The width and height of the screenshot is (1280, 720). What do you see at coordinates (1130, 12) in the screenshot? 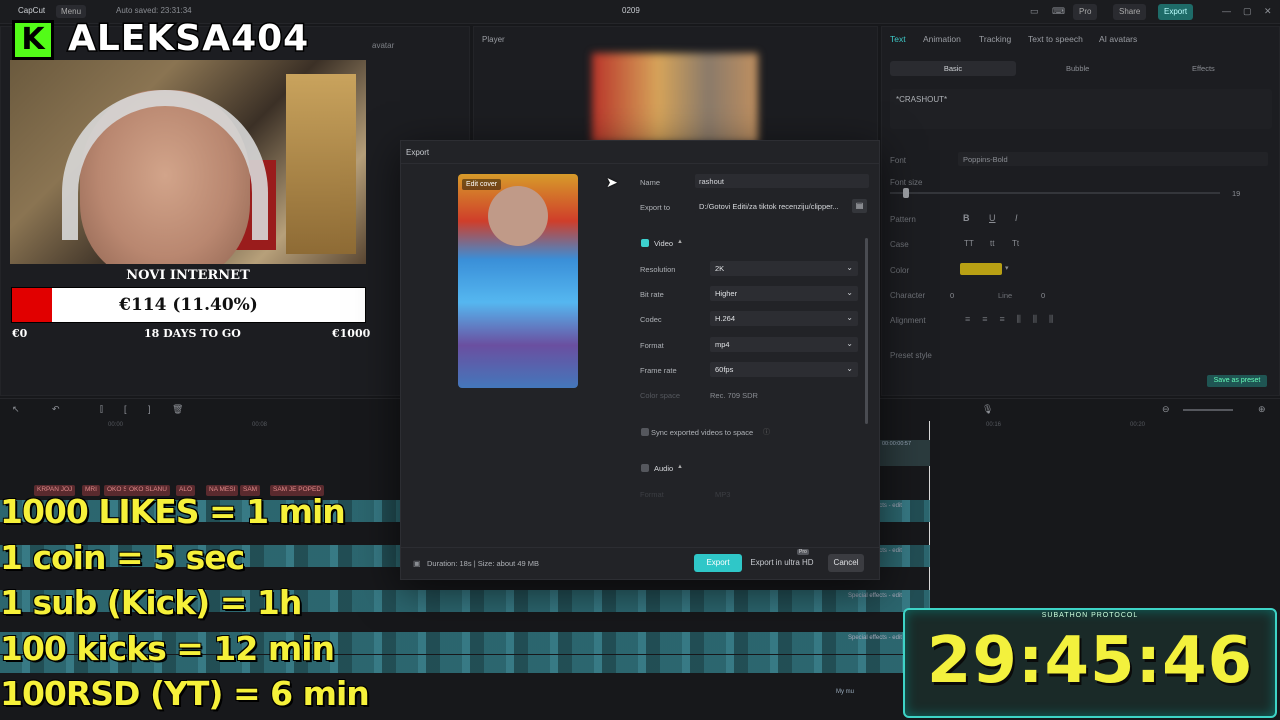
I see `share-button: Share` at bounding box center [1130, 12].